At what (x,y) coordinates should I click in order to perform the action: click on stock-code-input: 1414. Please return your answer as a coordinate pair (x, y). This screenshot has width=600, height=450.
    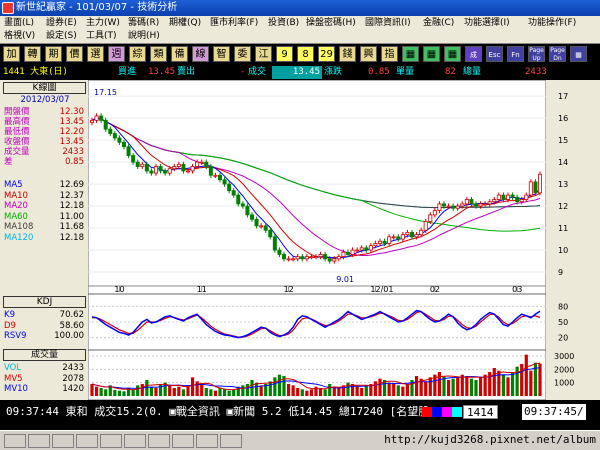
    Looking at the image, I should click on (480, 412).